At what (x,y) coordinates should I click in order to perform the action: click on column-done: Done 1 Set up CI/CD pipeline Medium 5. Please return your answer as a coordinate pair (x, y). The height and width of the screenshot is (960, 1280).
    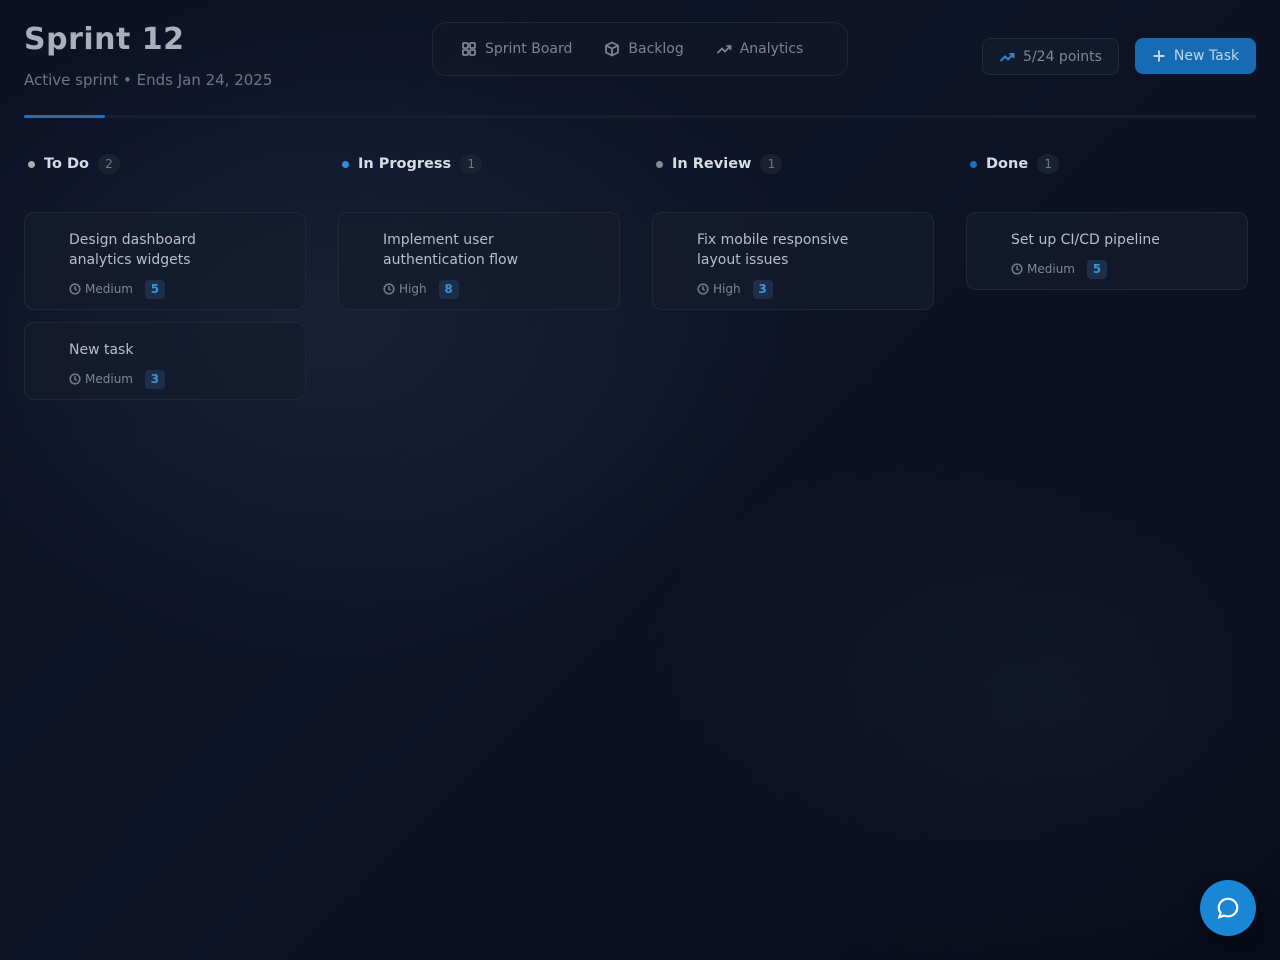
    Looking at the image, I should click on (1107, 221).